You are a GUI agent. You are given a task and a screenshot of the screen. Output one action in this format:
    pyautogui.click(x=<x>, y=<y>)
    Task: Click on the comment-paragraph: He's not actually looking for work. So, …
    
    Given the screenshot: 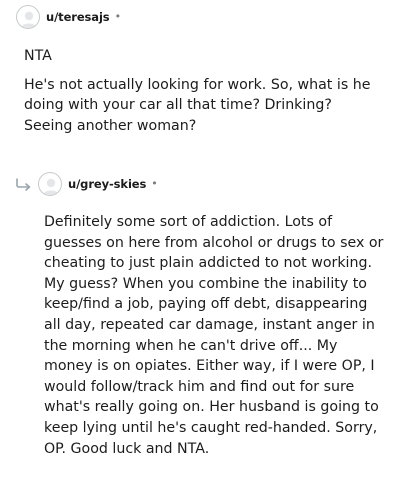 What is the action you would take?
    pyautogui.click(x=197, y=105)
    